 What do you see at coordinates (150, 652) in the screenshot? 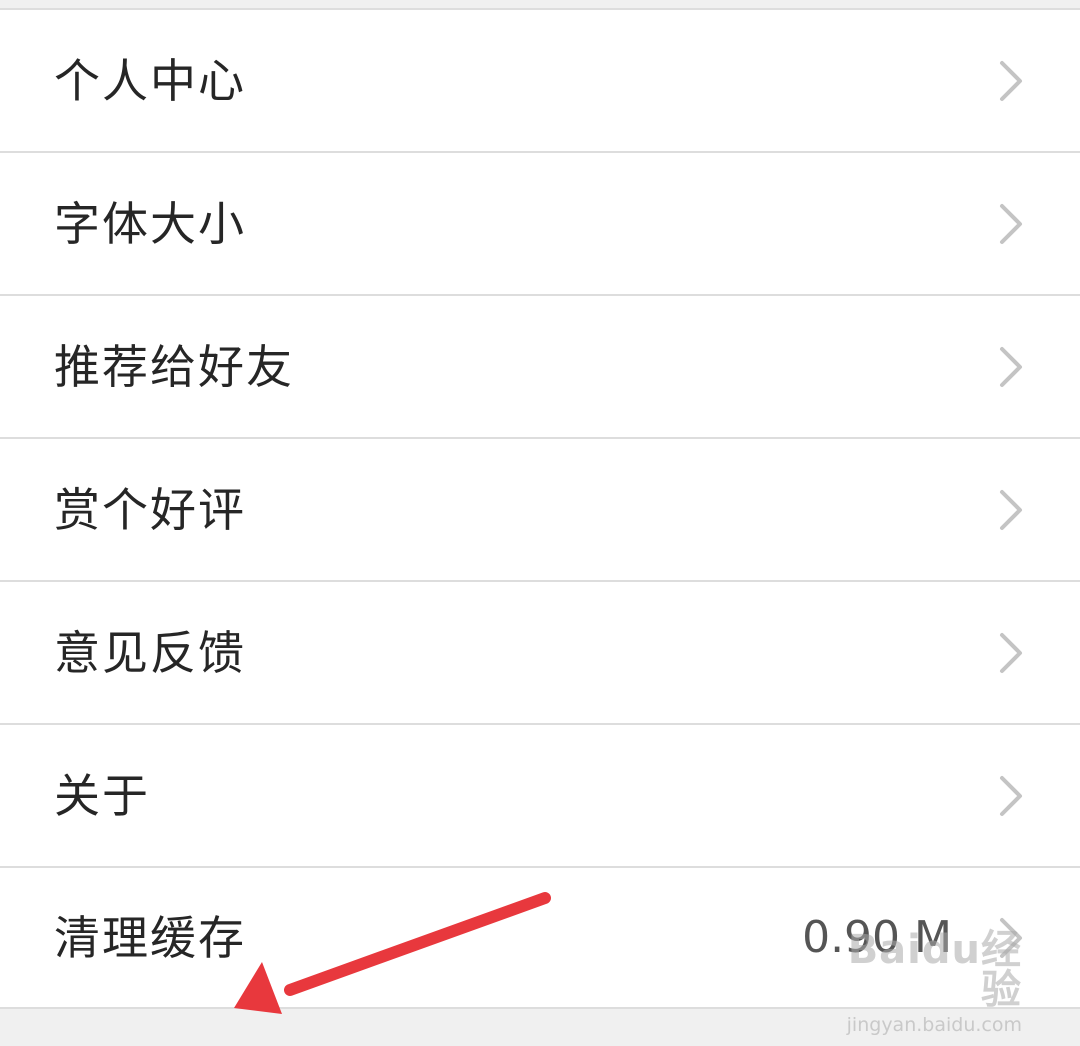
I see `settings-item-label: 意见反馈` at bounding box center [150, 652].